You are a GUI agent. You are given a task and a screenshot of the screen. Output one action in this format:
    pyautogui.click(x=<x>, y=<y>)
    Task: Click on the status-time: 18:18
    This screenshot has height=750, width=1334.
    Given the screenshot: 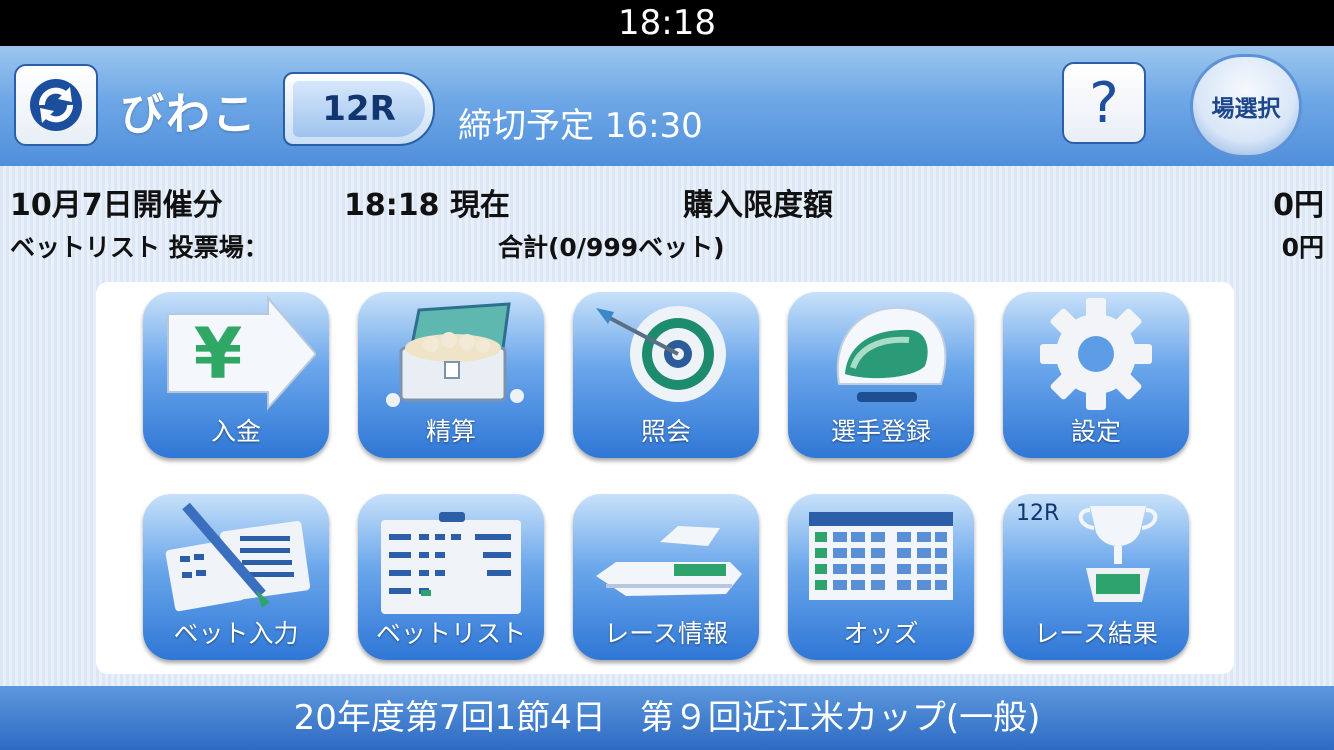 What is the action you would take?
    pyautogui.click(x=667, y=23)
    